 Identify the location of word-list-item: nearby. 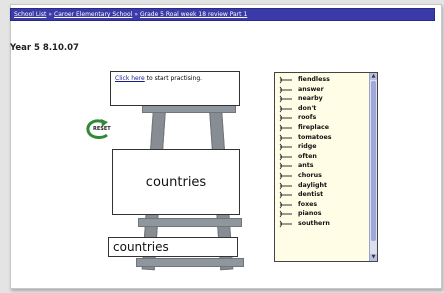
(323, 99).